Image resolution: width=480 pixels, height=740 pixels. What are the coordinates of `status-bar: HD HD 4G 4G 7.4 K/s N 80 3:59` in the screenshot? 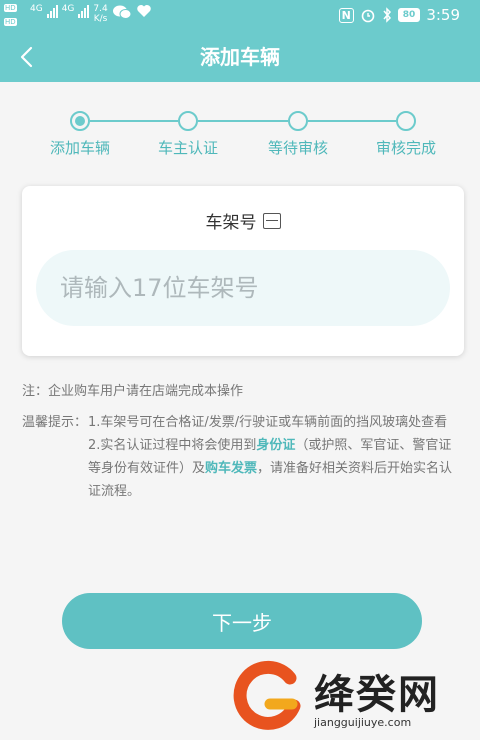 It's located at (240, 16).